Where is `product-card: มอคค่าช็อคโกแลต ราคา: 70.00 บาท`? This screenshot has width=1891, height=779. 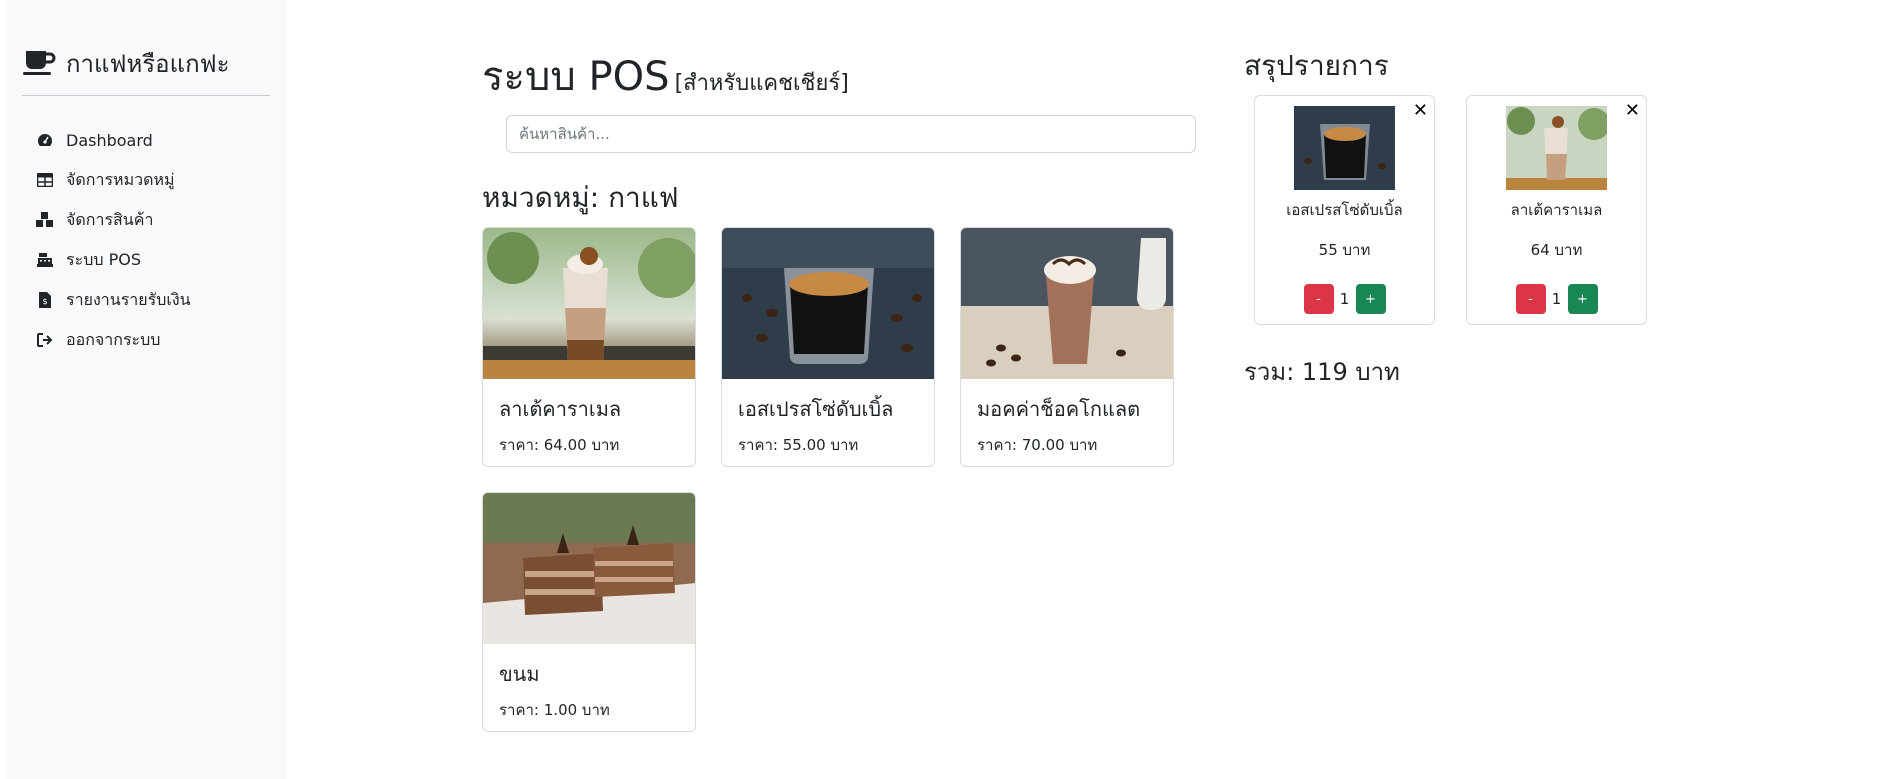
product-card: มอคค่าช็อคโกแลต ราคา: 70.00 บาท is located at coordinates (1067, 347).